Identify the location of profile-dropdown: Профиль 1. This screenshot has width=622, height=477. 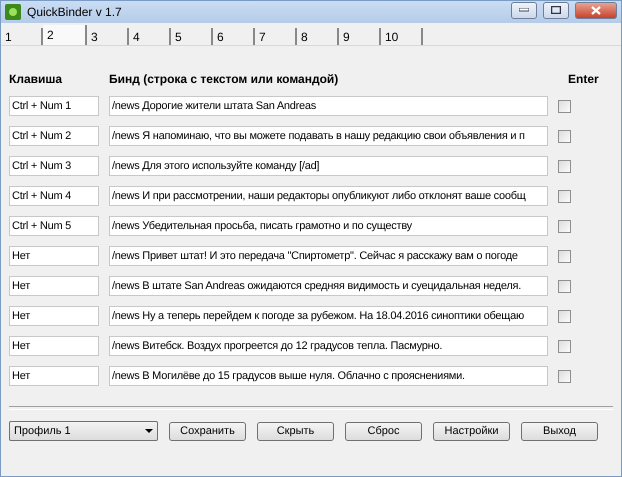
(83, 431).